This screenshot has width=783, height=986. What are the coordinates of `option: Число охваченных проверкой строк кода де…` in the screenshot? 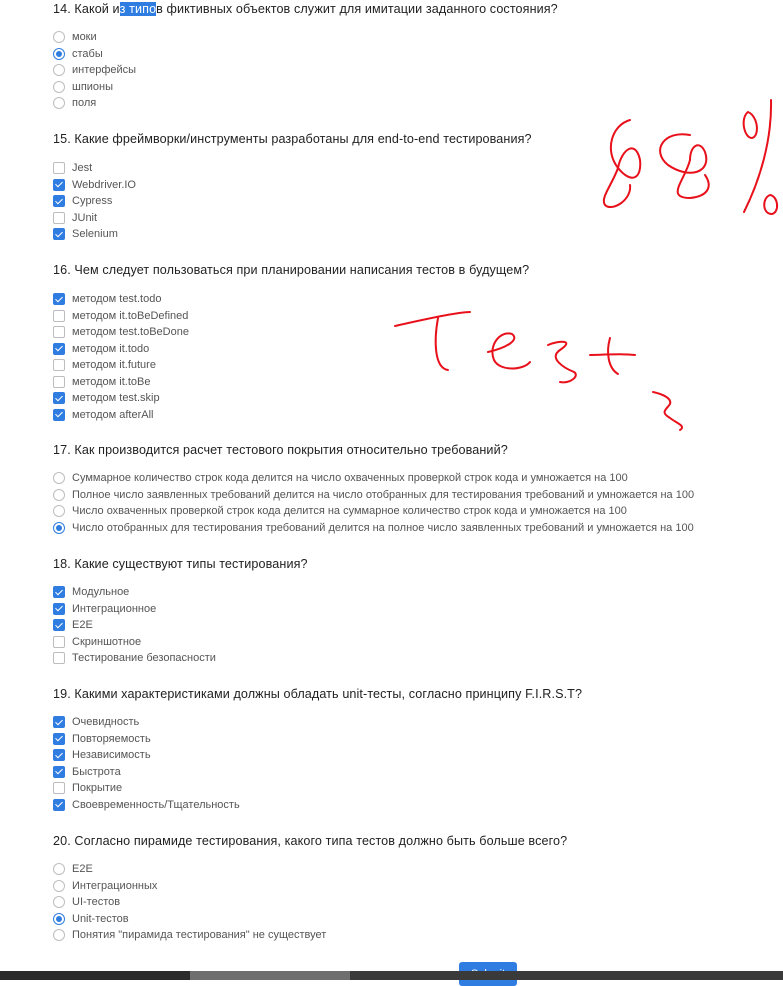 It's located at (413, 511).